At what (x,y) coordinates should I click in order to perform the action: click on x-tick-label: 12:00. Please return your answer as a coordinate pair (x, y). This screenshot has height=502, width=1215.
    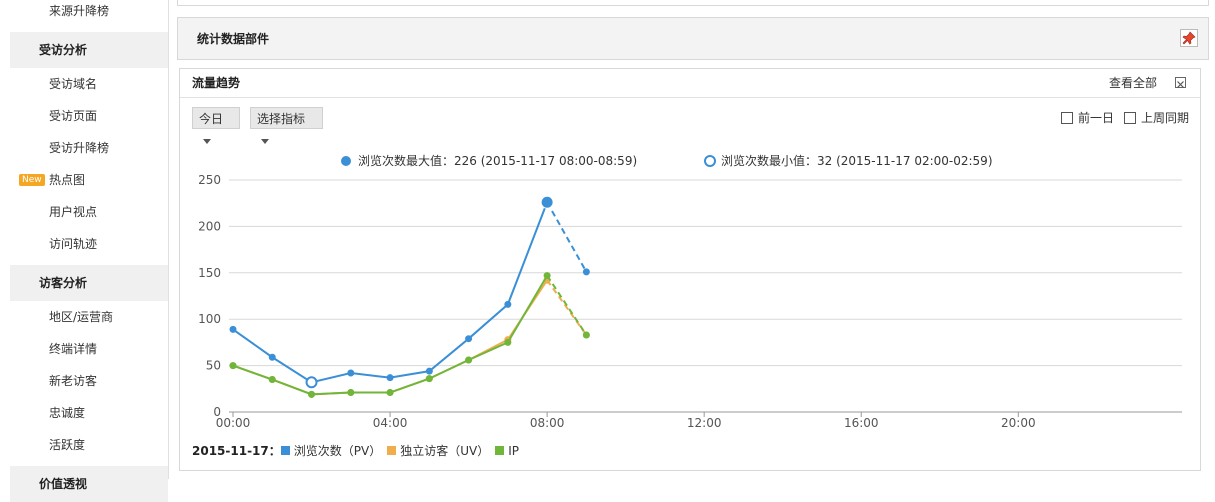
    Looking at the image, I should click on (704, 423).